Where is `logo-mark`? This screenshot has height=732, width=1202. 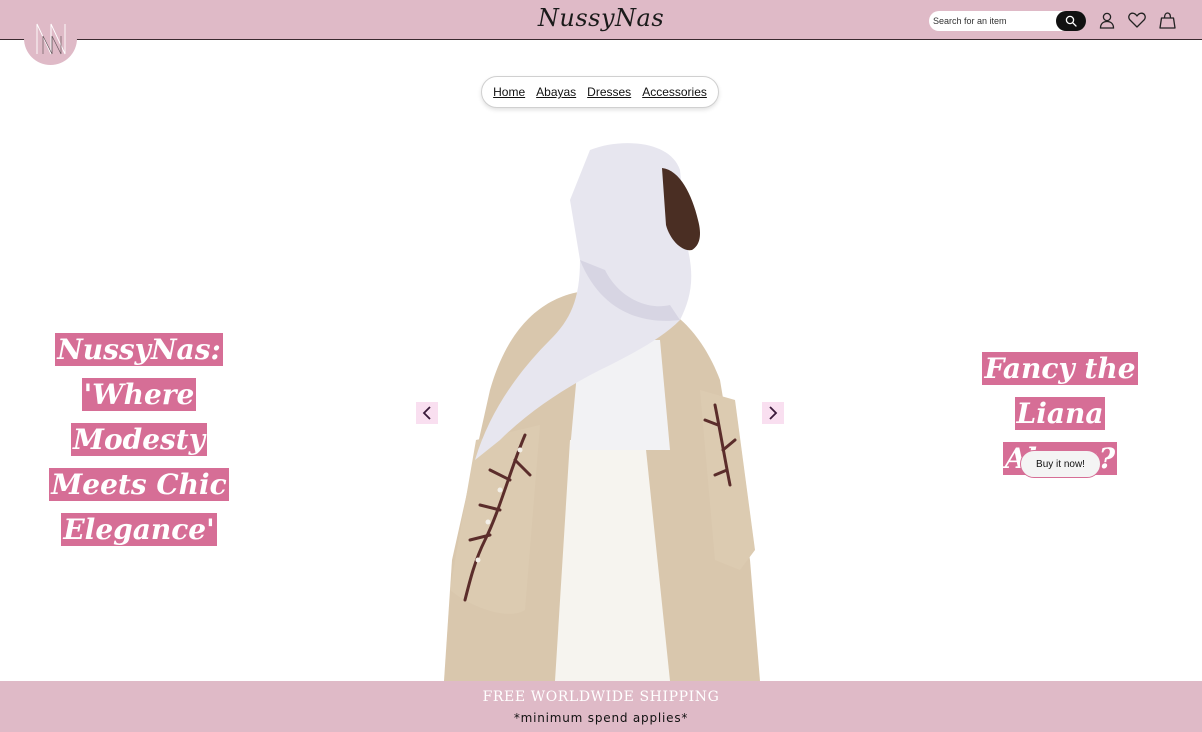 logo-mark is located at coordinates (50, 38).